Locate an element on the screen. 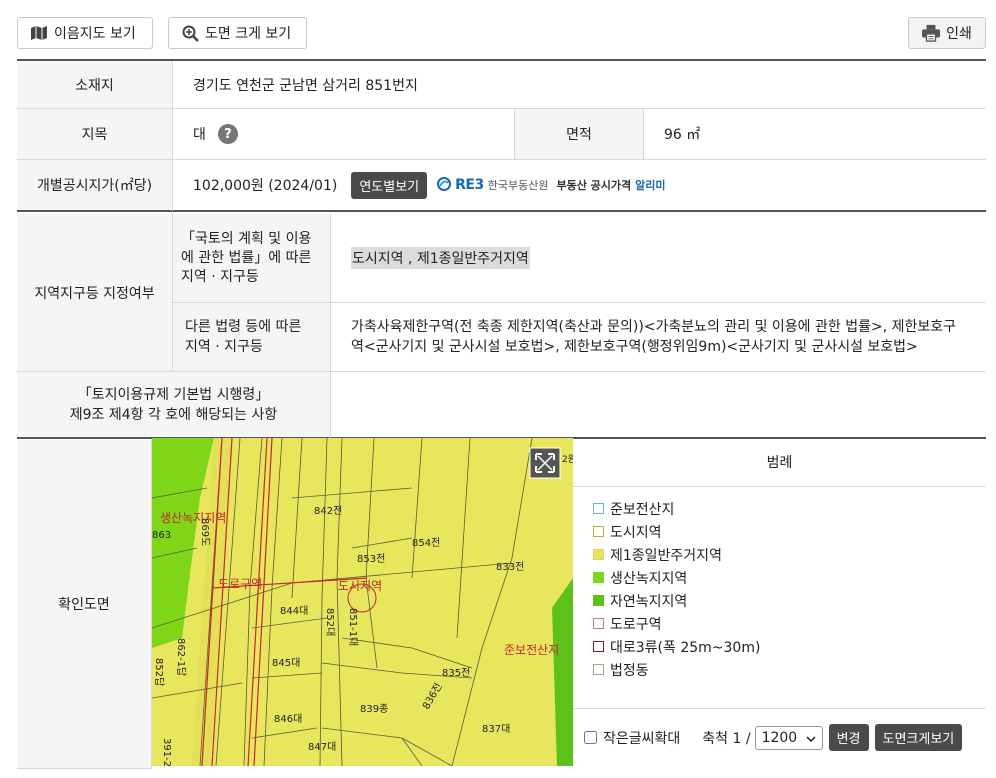 This screenshot has height=778, width=996. printer-icon is located at coordinates (931, 33).